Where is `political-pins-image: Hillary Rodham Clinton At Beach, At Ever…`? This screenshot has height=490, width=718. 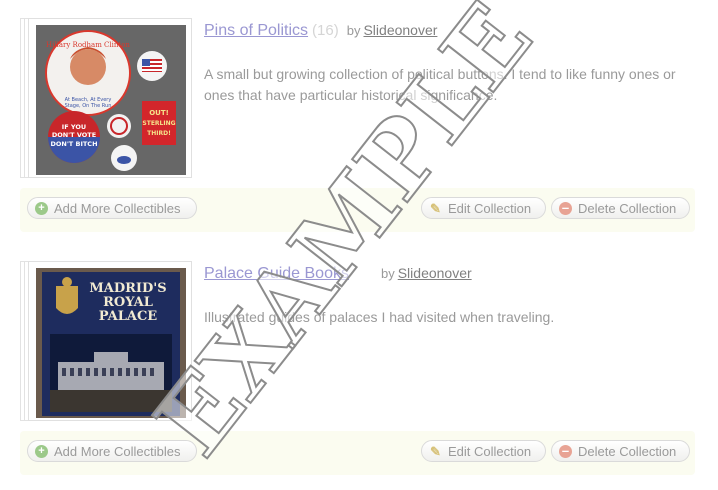
political-pins-image: Hillary Rodham Clinton At Beach, At Ever… is located at coordinates (111, 100).